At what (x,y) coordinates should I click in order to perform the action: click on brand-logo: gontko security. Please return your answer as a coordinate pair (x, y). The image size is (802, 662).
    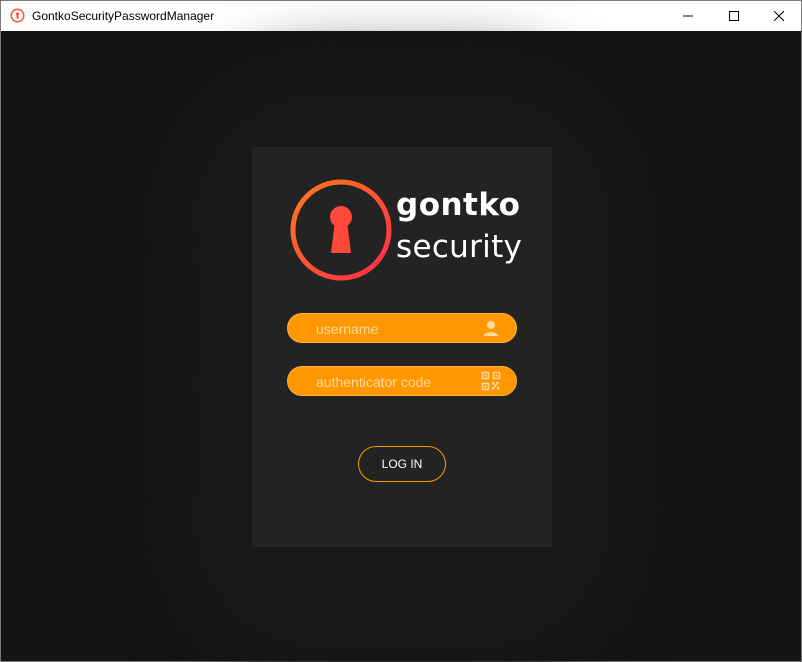
    Looking at the image, I should click on (405, 231).